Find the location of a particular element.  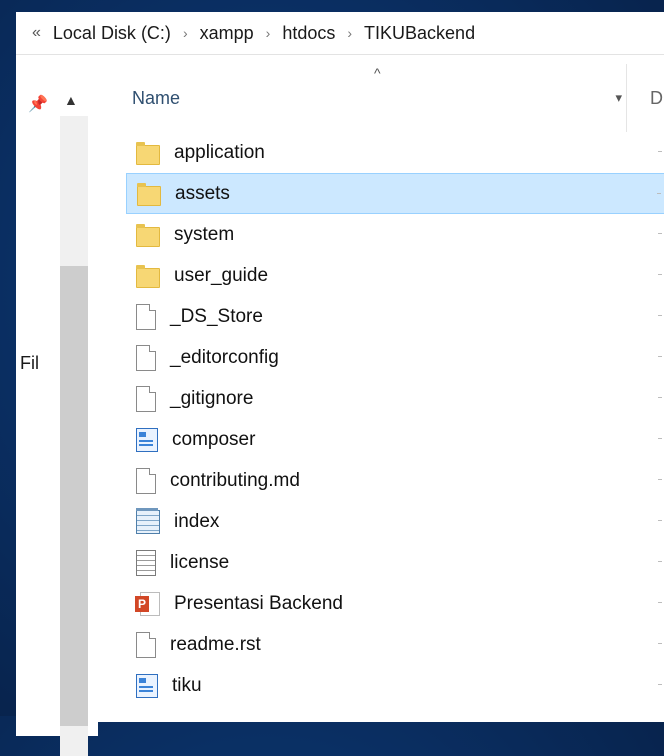

file-name: index is located at coordinates (197, 521).